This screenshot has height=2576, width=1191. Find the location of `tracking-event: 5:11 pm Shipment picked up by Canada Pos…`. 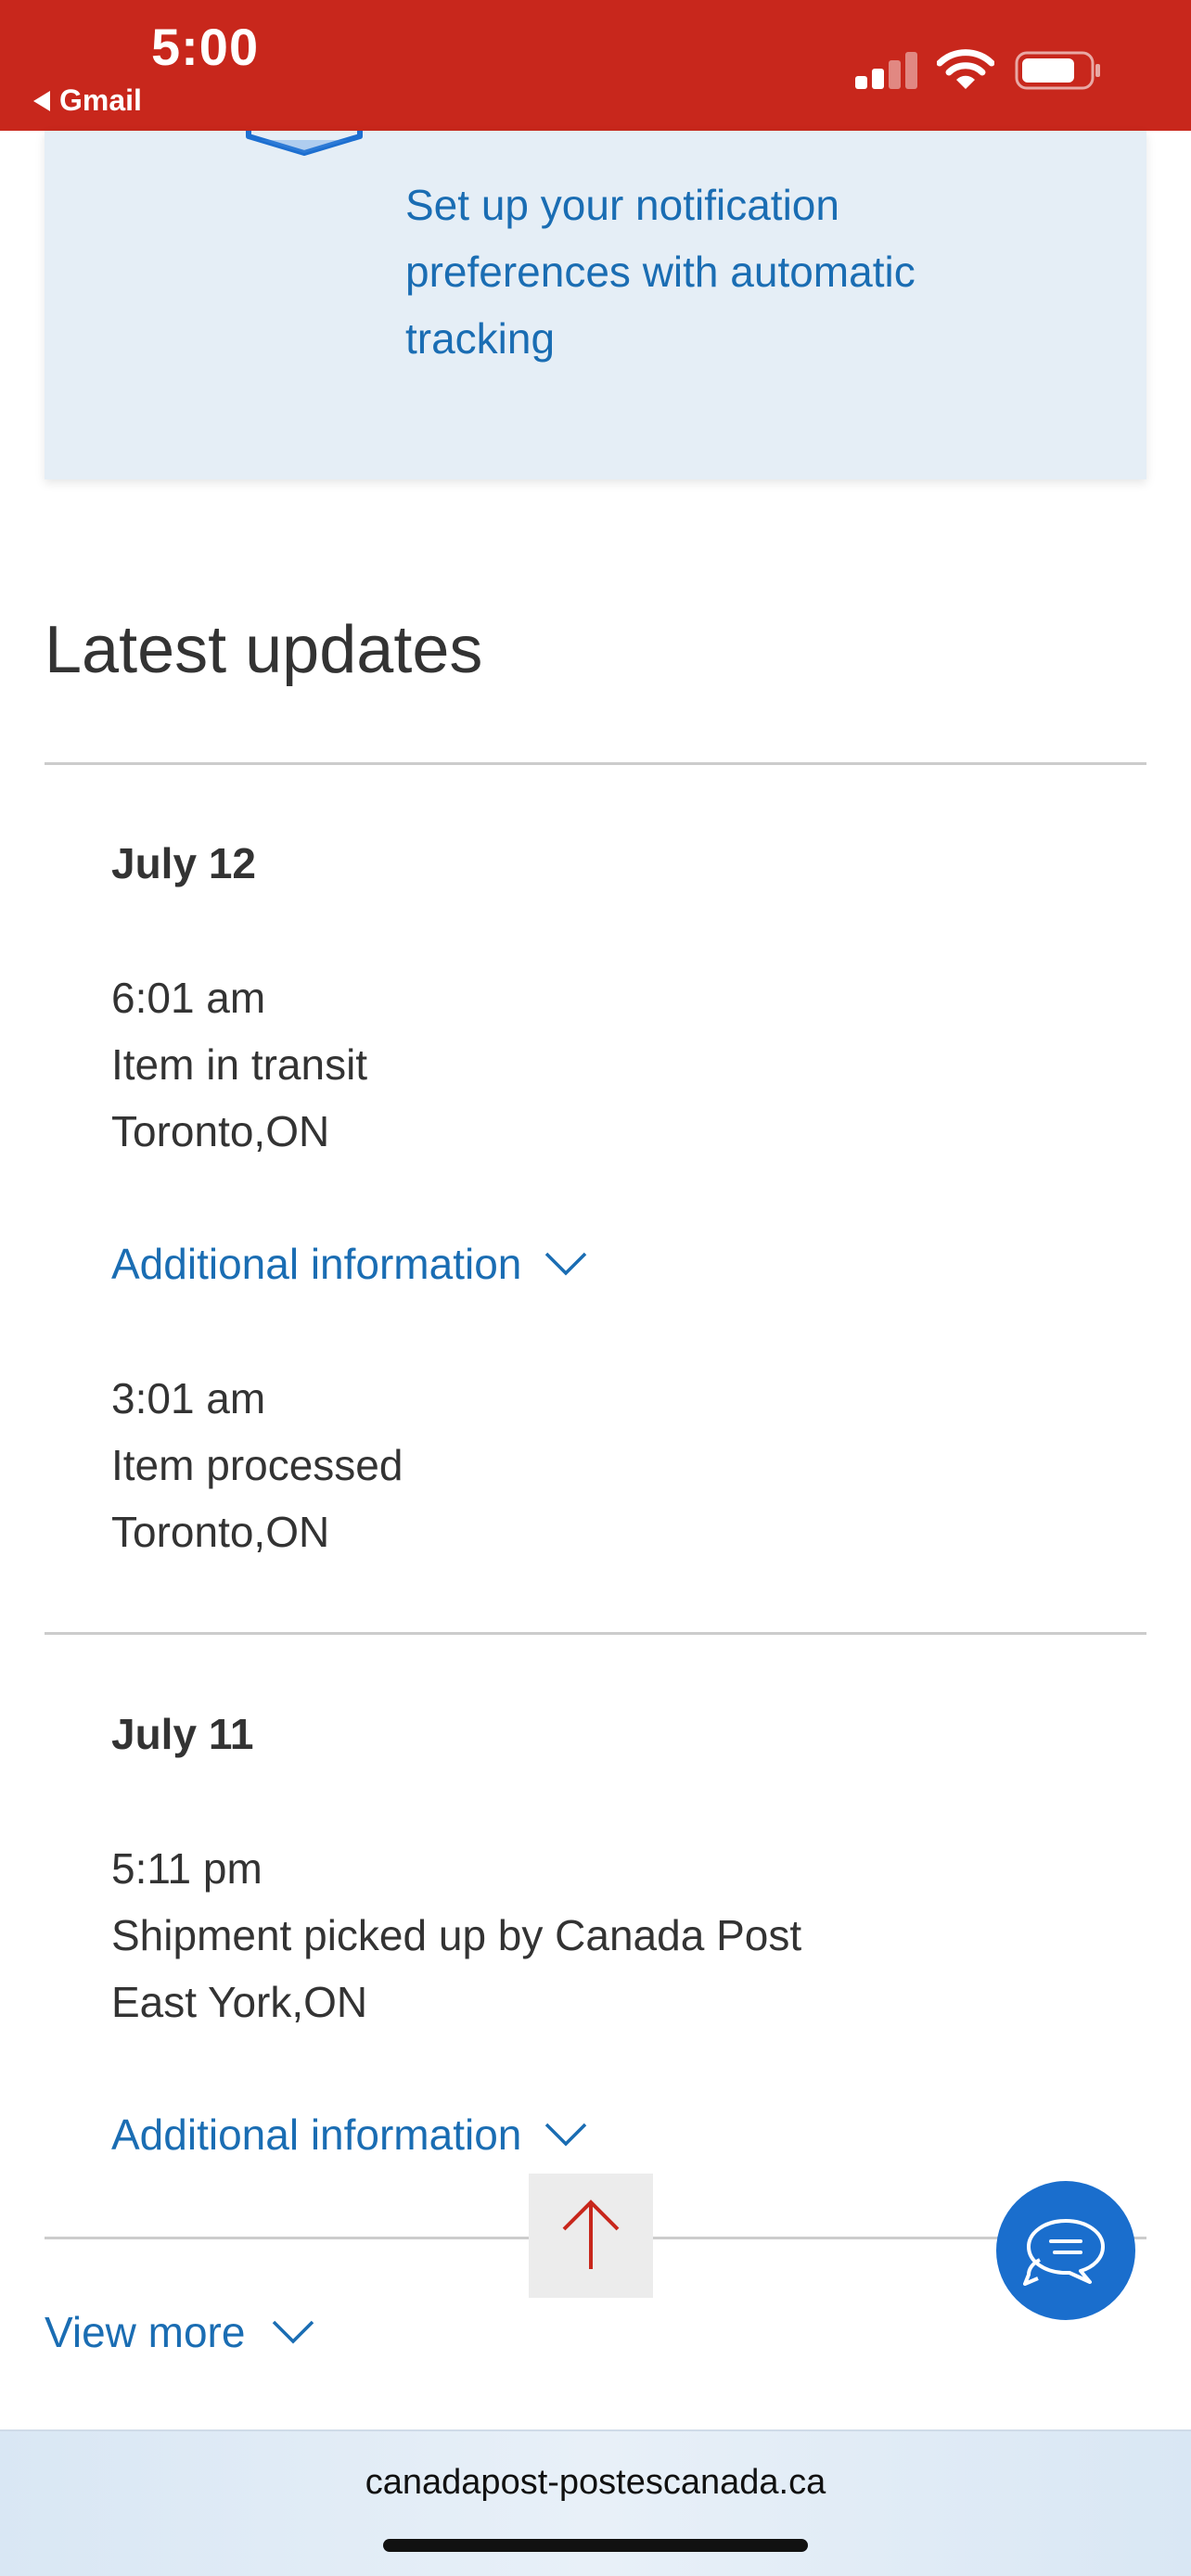

tracking-event: 5:11 pm Shipment picked up by Canada Pos… is located at coordinates (456, 1935).